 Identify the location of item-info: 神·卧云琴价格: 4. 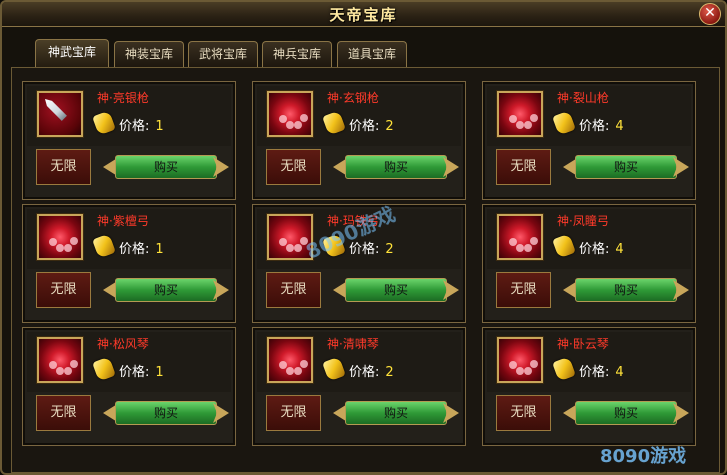
(589, 362).